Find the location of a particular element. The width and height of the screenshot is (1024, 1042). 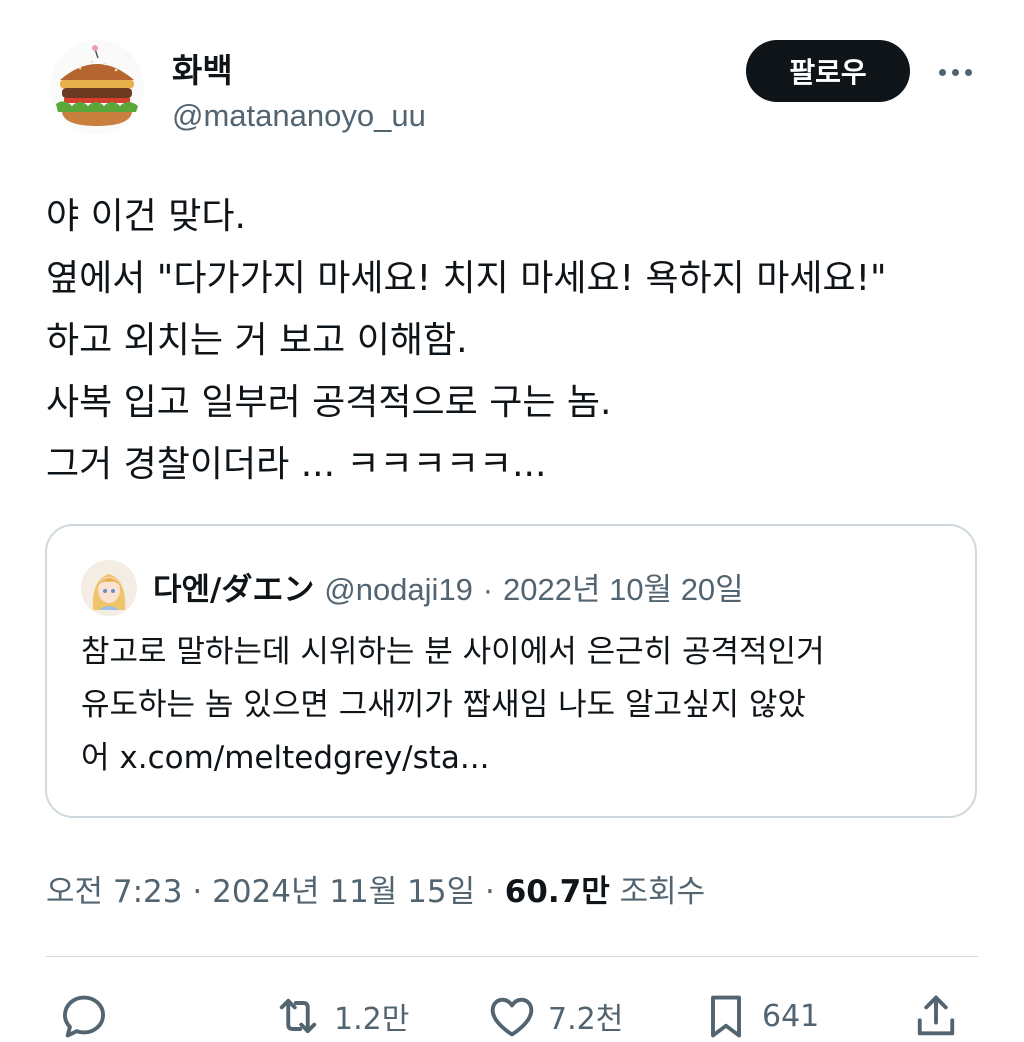

retweet-button: 1.2만 is located at coordinates (340, 1016).